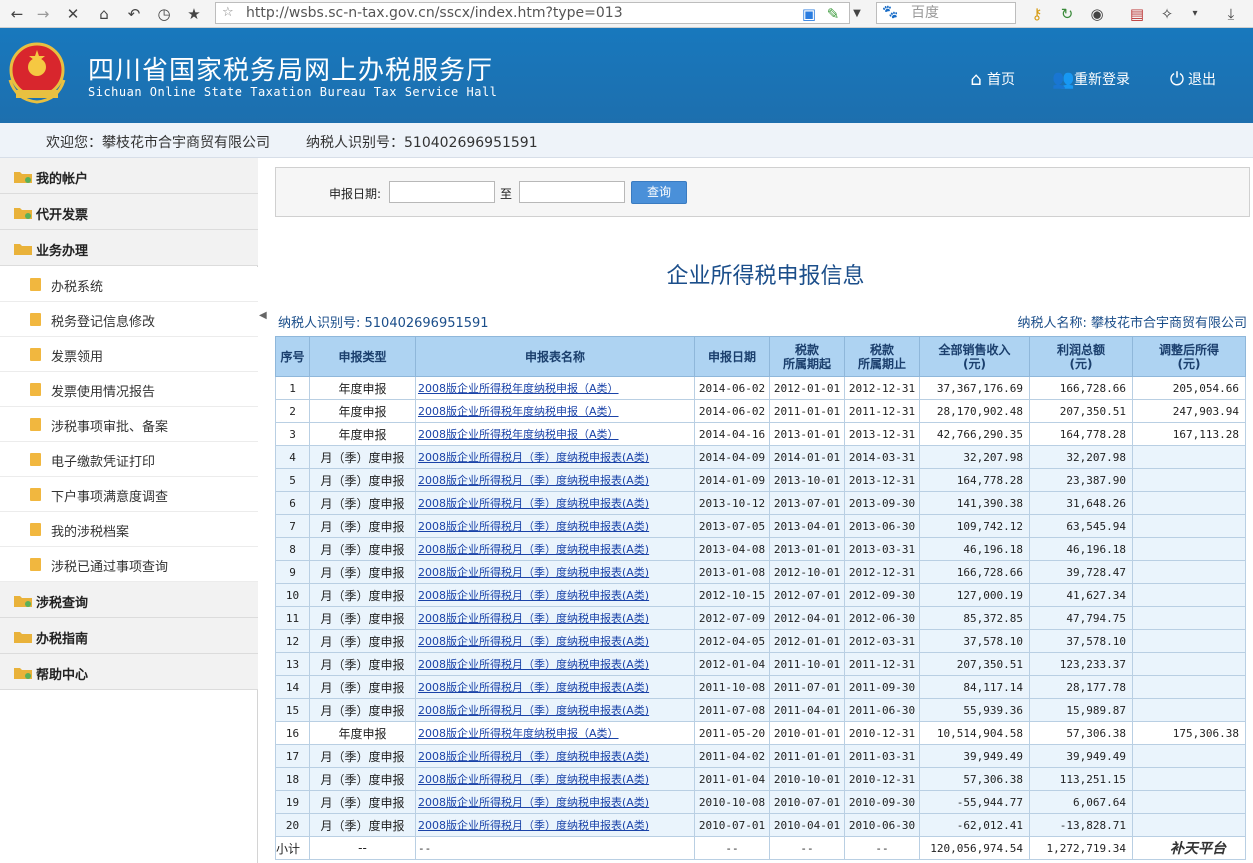  What do you see at coordinates (1195, 14) in the screenshot?
I see `menu-chevron-icon: ▾` at bounding box center [1195, 14].